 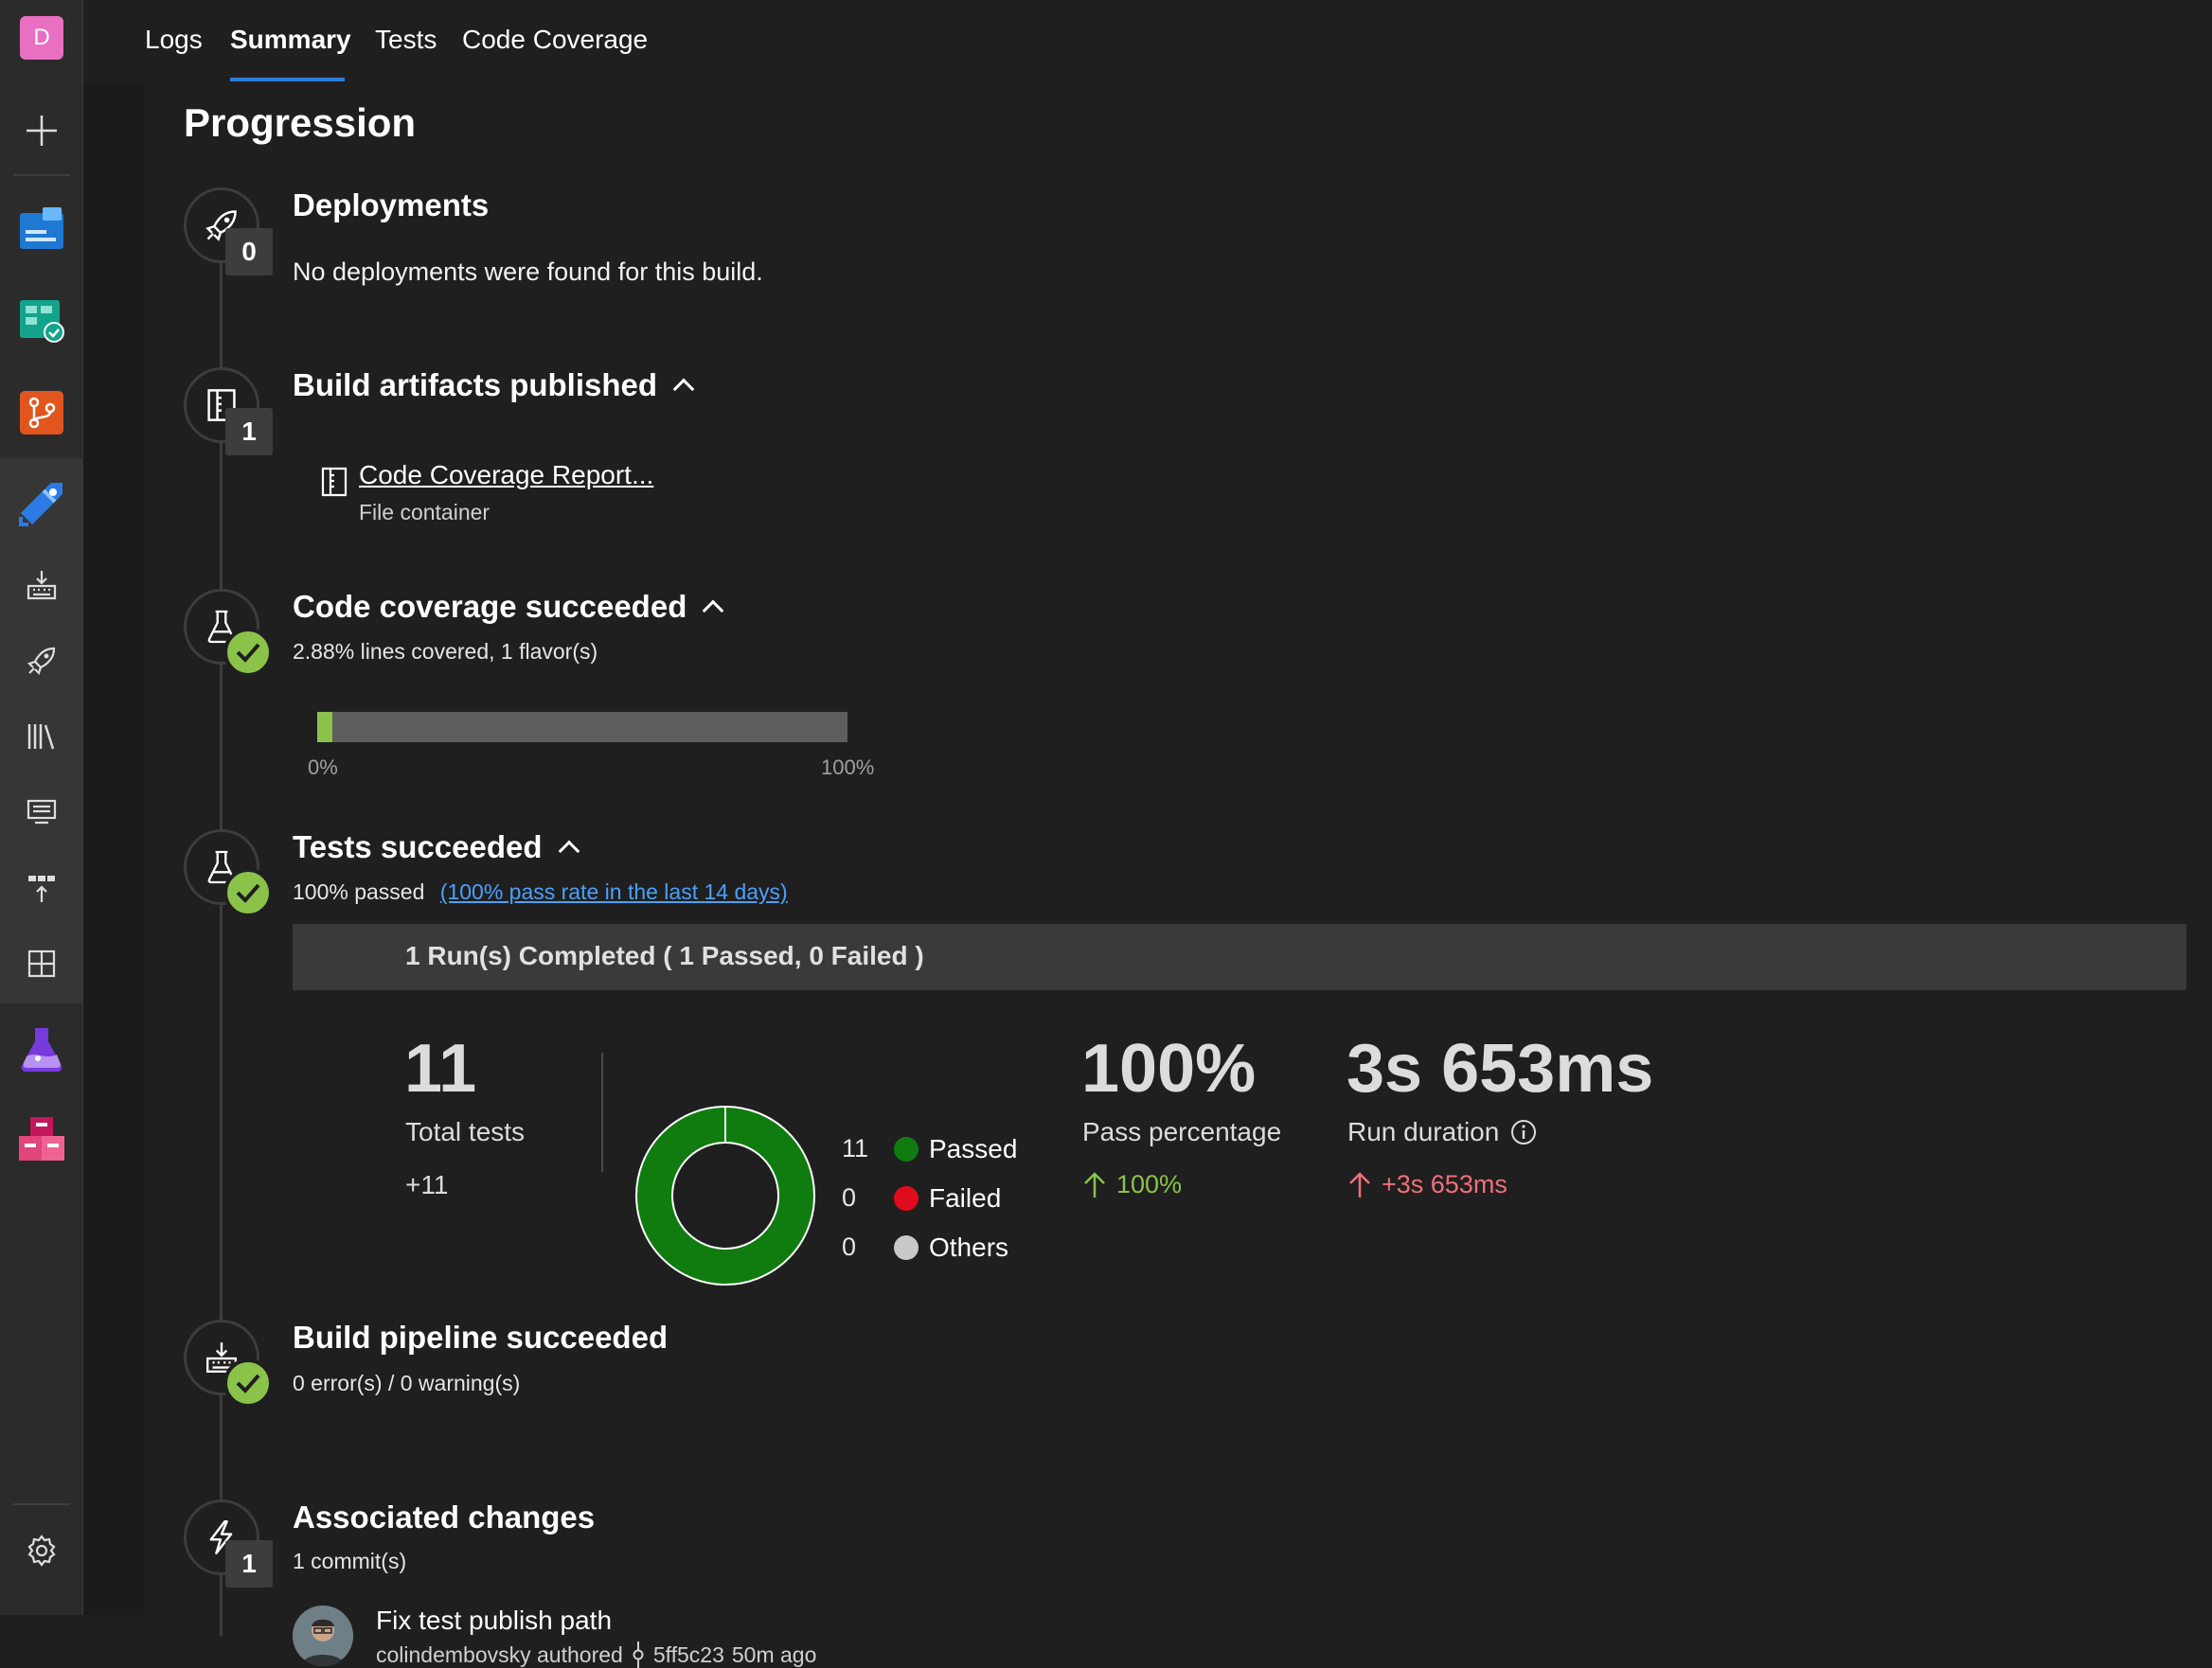 I want to click on pass-percentage-number: 100%, so click(x=1168, y=1069).